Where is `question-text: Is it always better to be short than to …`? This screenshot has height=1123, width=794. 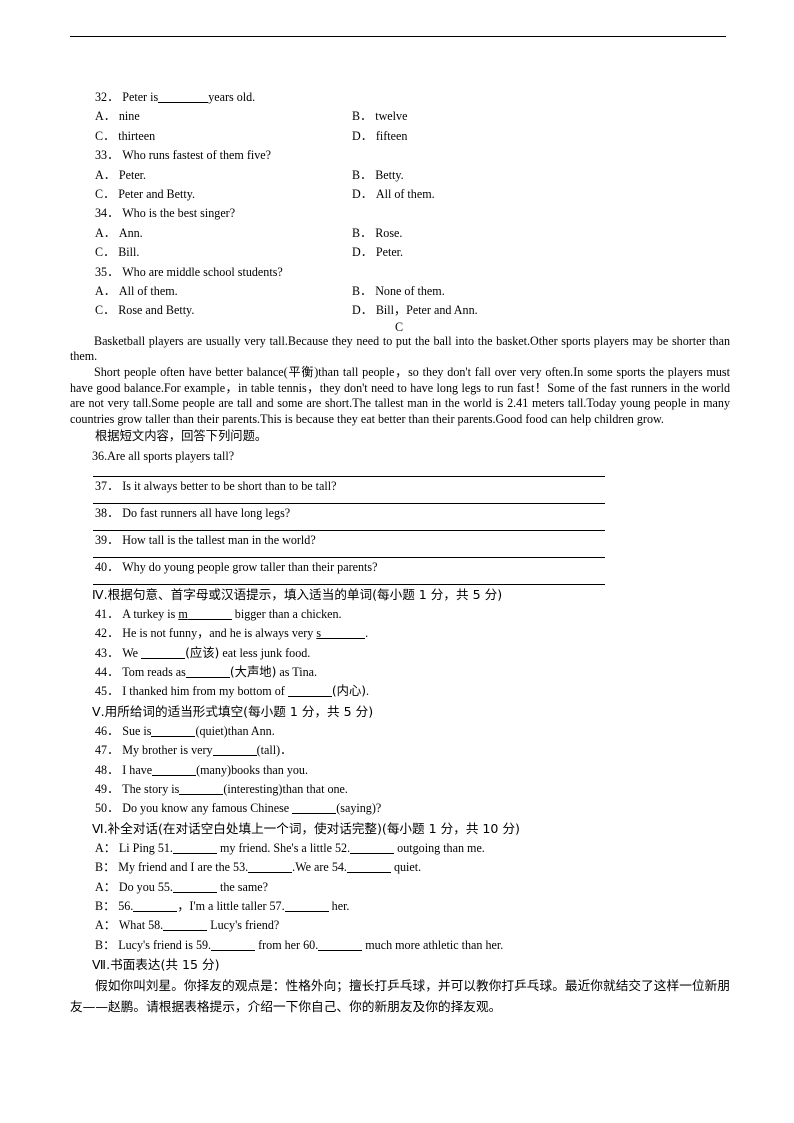 question-text: Is it always better to be short than to … is located at coordinates (229, 485).